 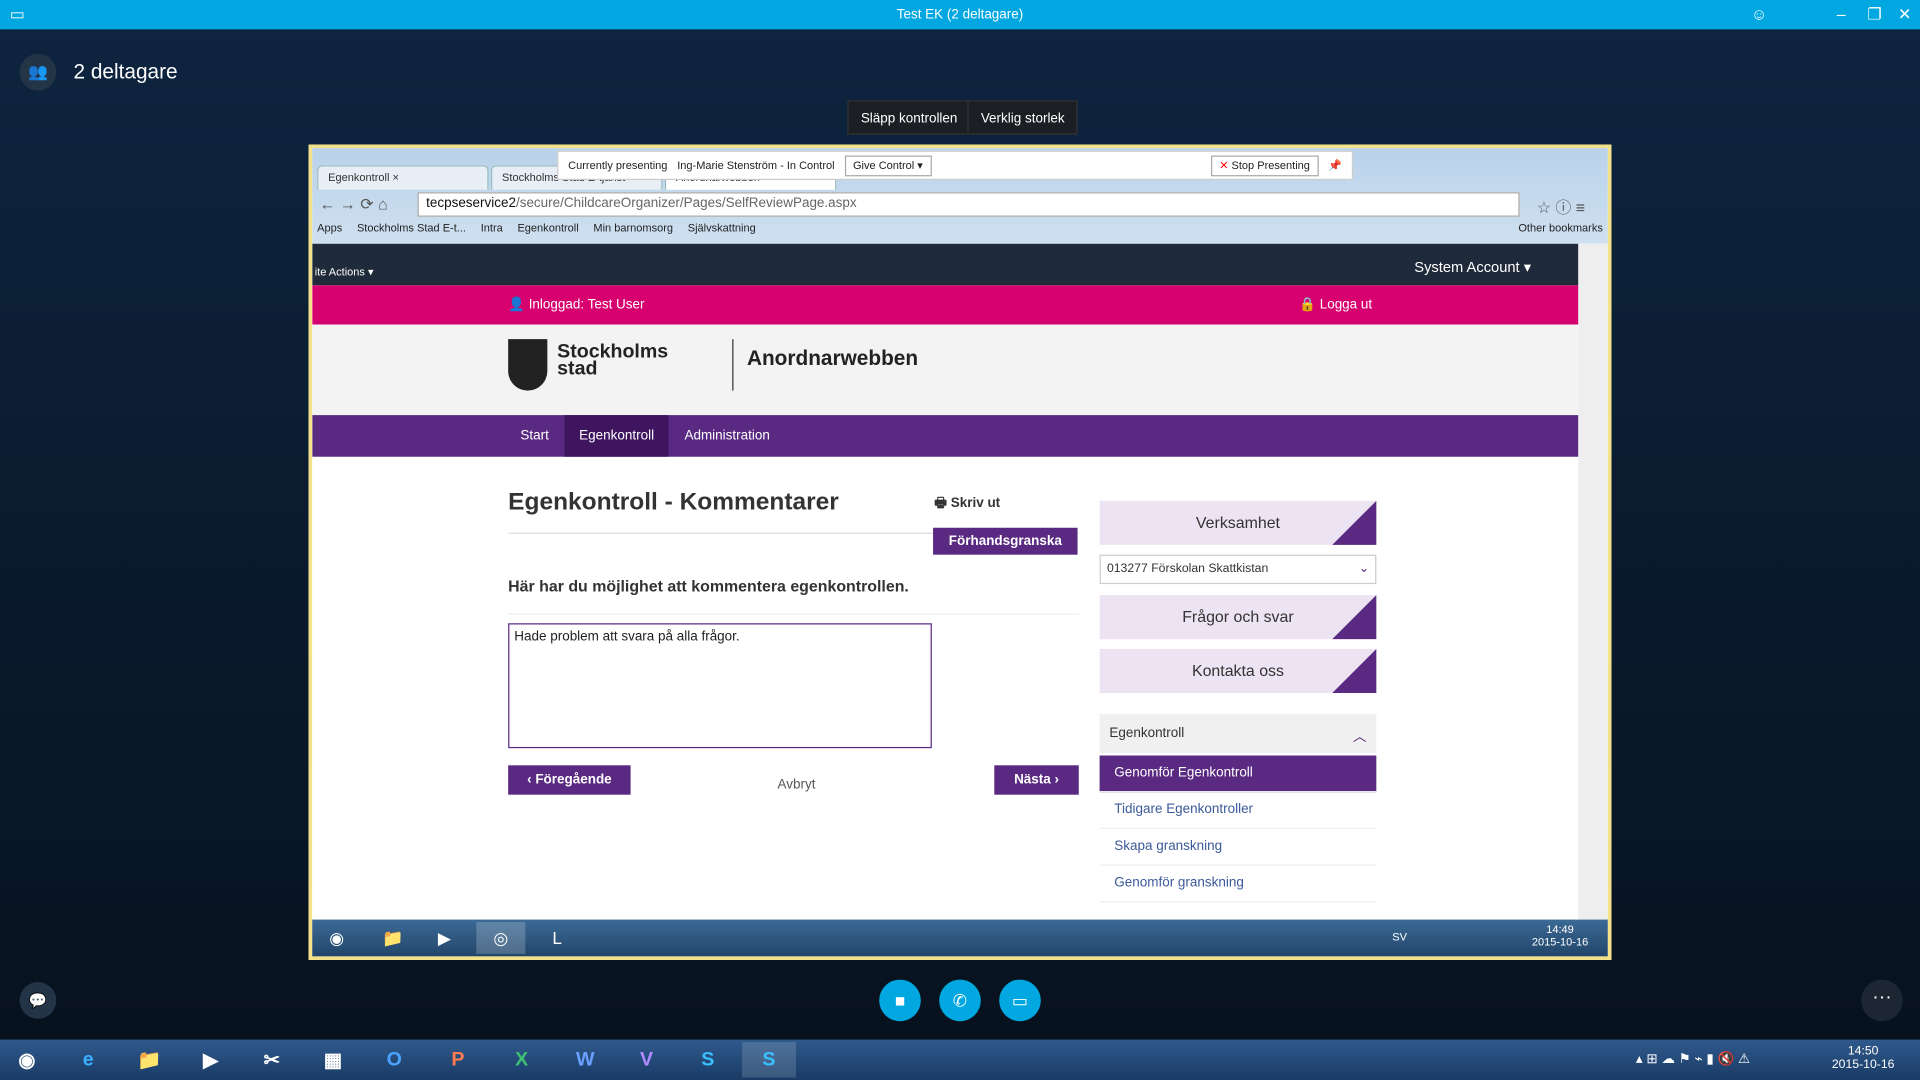 What do you see at coordinates (673, 502) in the screenshot?
I see `page-title: Egenkontroll - Kommentarer` at bounding box center [673, 502].